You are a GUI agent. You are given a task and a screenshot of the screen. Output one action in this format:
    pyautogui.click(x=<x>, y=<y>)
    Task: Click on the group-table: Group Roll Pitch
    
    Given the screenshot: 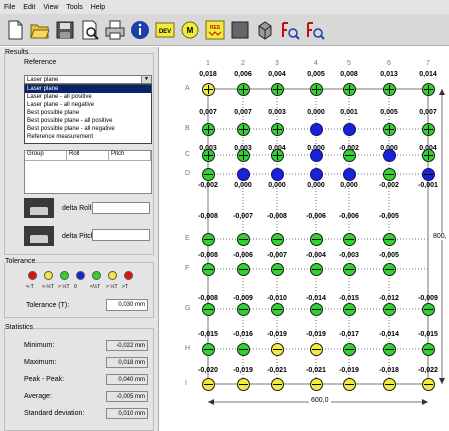 What is the action you would take?
    pyautogui.click(x=88, y=172)
    